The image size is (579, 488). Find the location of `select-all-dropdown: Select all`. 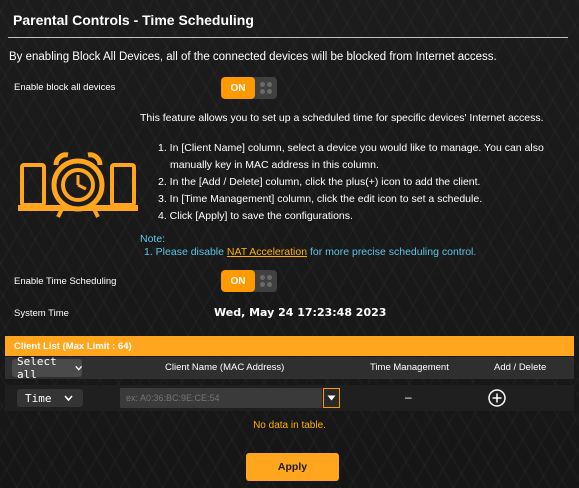

select-all-dropdown: Select all is located at coordinates (47, 368).